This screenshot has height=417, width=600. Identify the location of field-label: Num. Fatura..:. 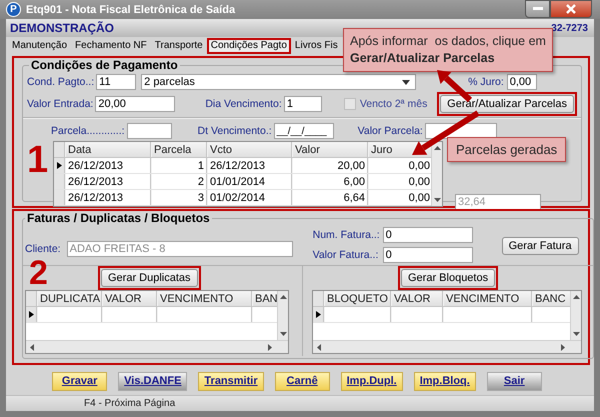
(346, 235).